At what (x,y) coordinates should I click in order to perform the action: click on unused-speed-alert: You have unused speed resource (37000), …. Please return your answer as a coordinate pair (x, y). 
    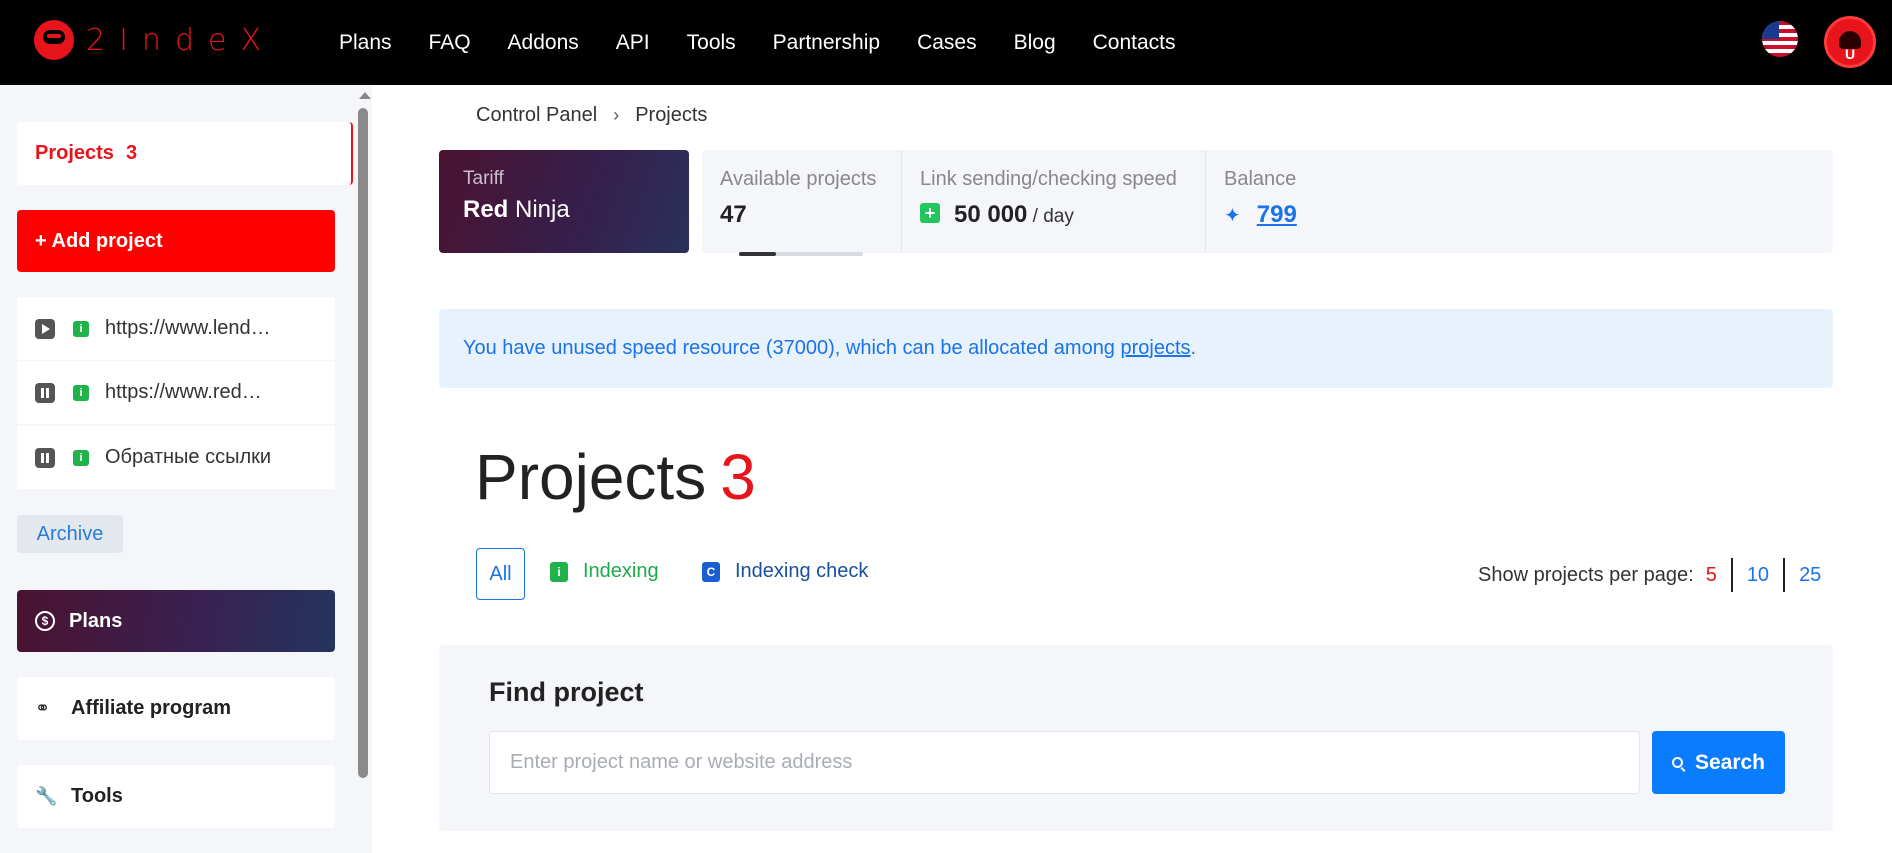
    Looking at the image, I should click on (1136, 348).